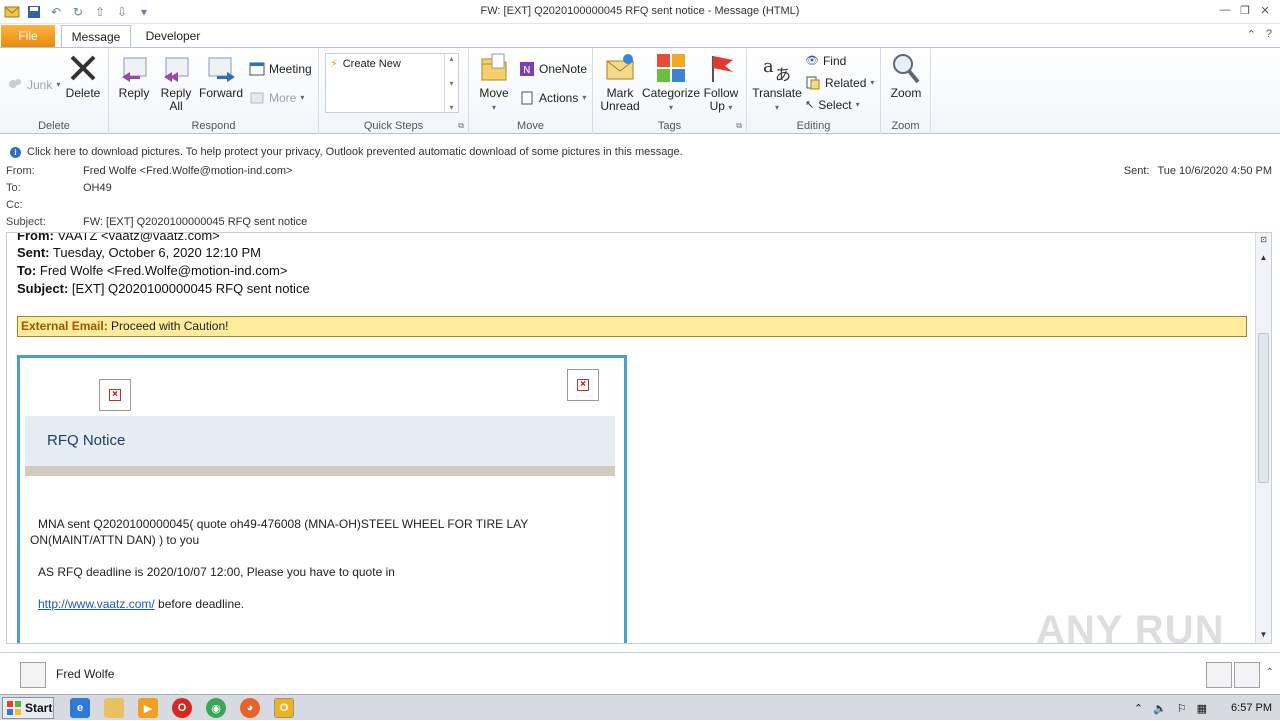  I want to click on cursor-icon: ↖, so click(810, 105).